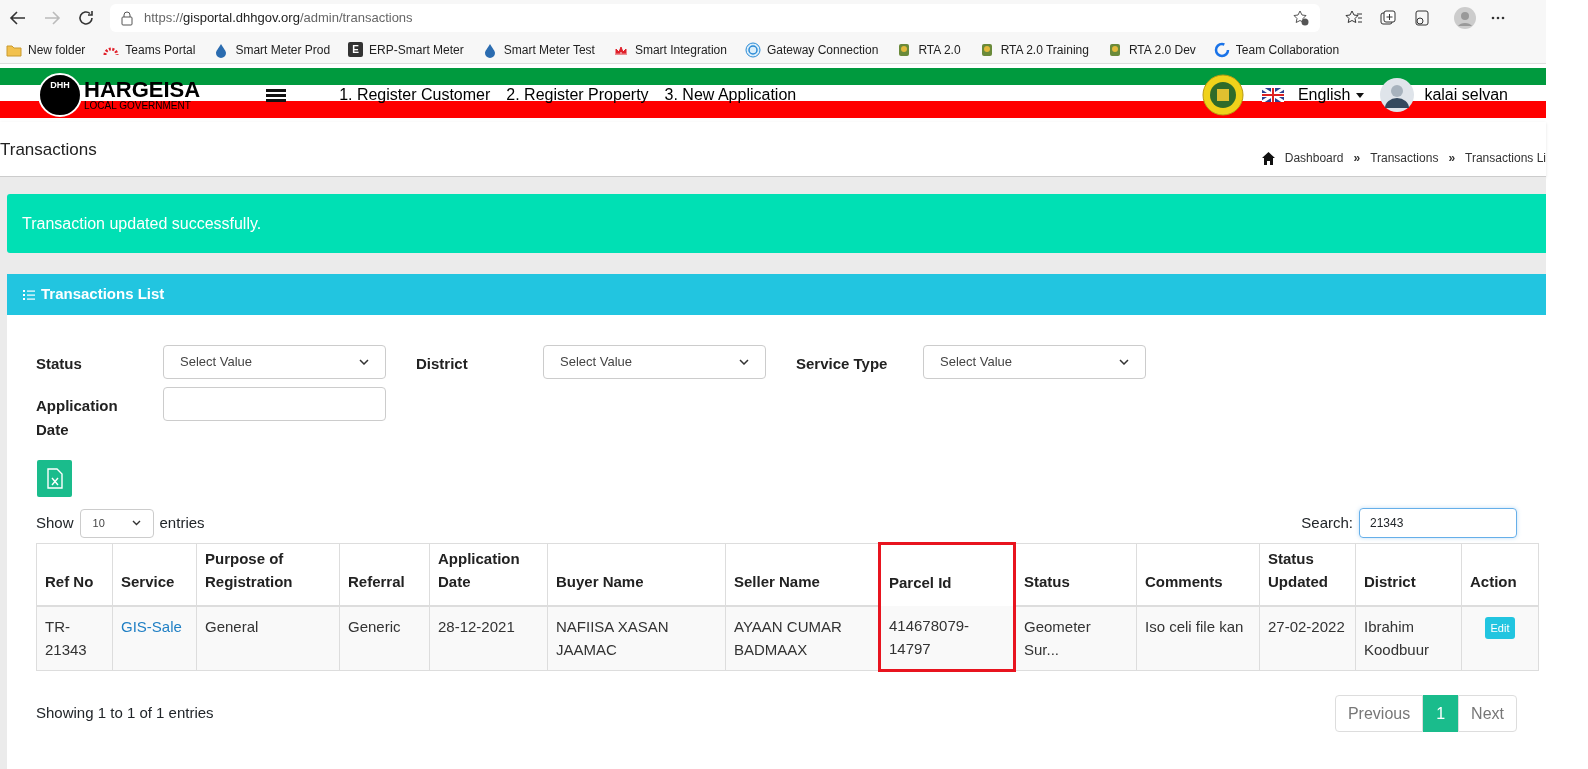  Describe the element at coordinates (416, 49) in the screenshot. I see `bookmark-link: ERP-Smart Meter` at that location.